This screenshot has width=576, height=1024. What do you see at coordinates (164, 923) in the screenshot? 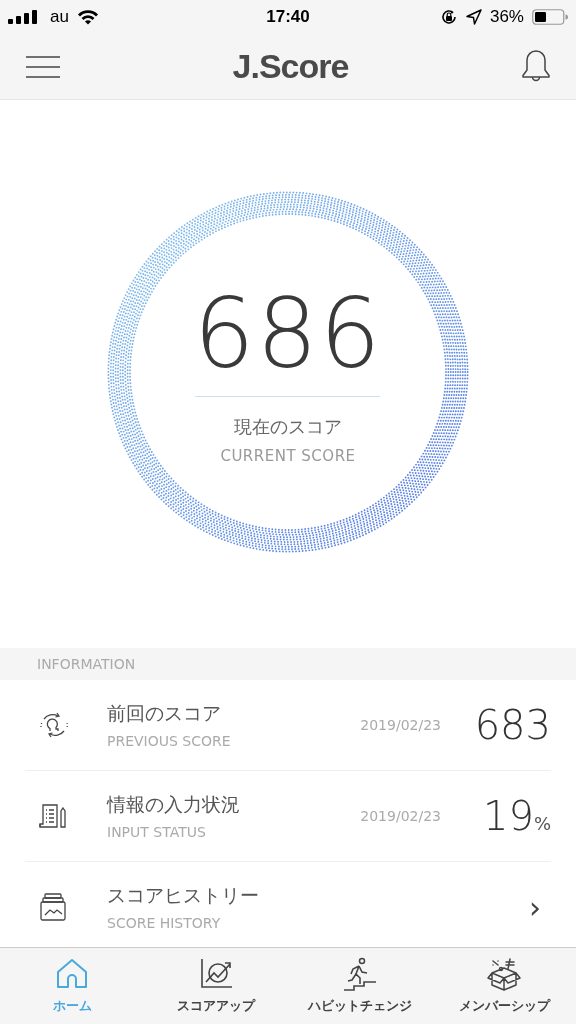
I see `row-subtitle: SCORE HISTORY` at bounding box center [164, 923].